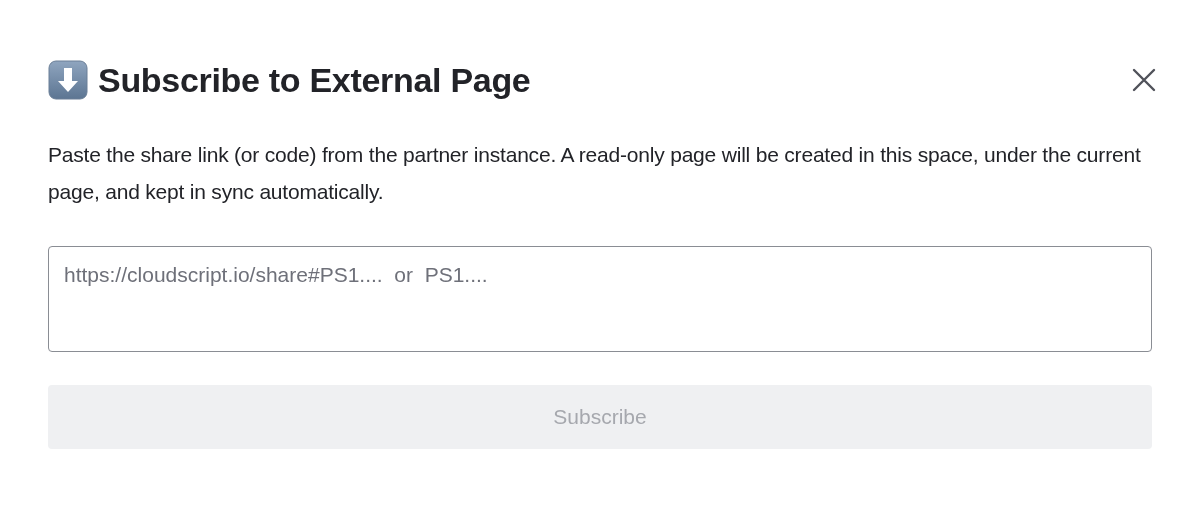 Image resolution: width=1200 pixels, height=512 pixels. Describe the element at coordinates (68, 80) in the screenshot. I see `arrow-down-icon` at that location.